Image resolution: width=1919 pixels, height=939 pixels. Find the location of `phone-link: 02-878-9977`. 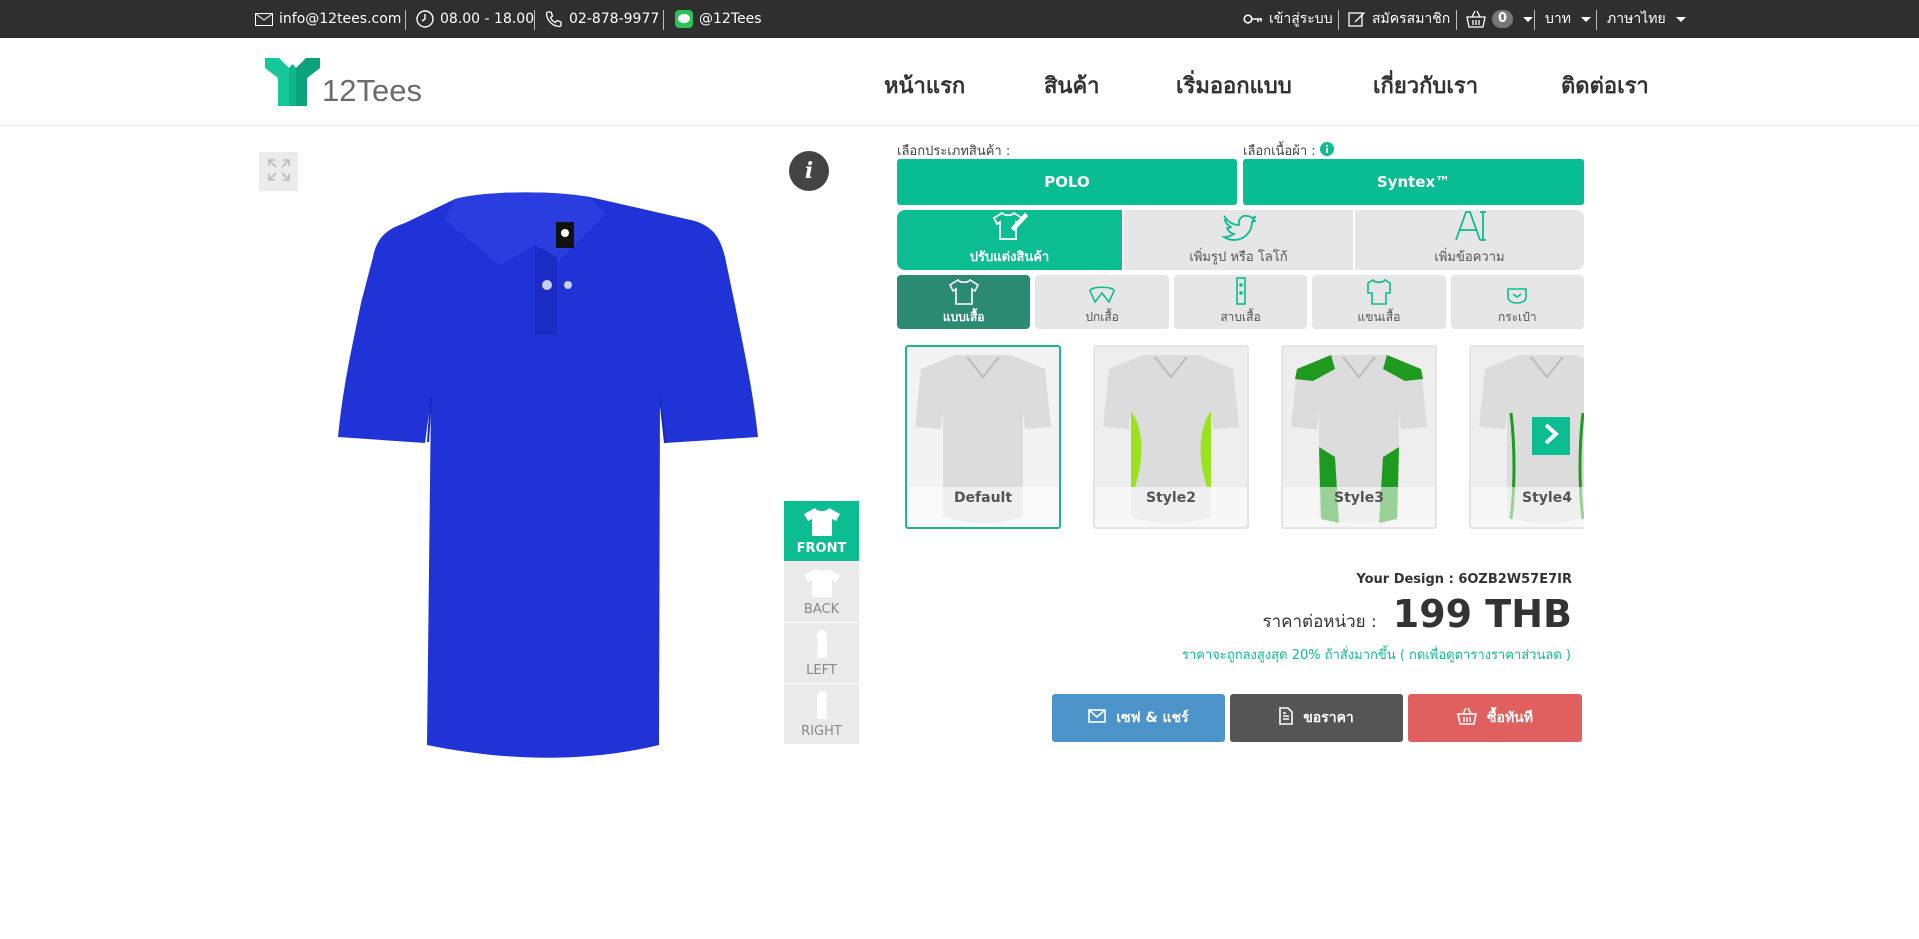

phone-link: 02-878-9977 is located at coordinates (602, 19).